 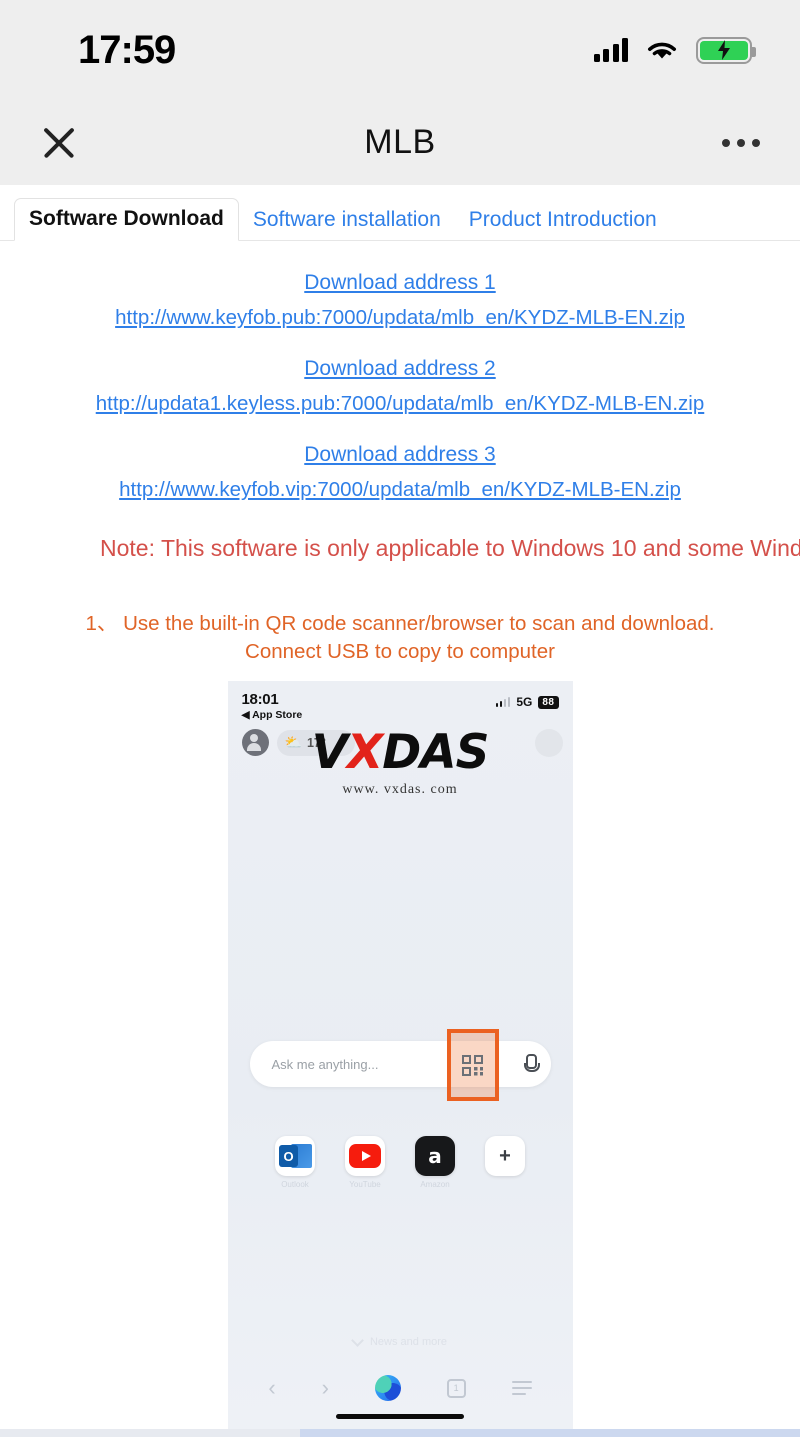 I want to click on news-hint-label: News and more, so click(x=408, y=1342).